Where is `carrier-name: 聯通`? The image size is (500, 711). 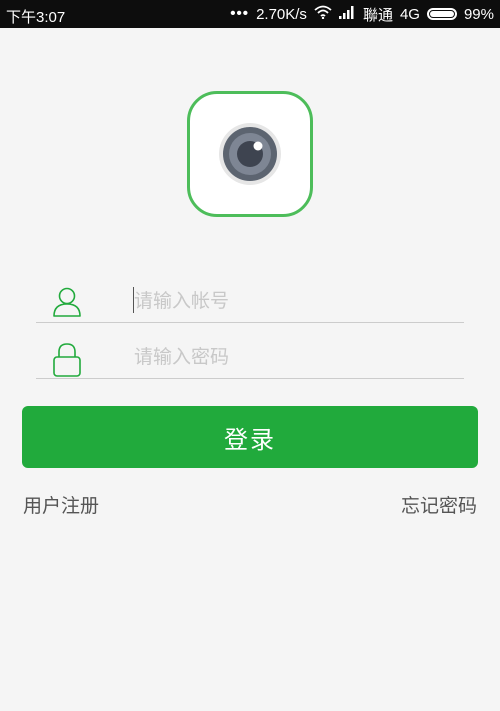
carrier-name: 聯通 is located at coordinates (377, 15).